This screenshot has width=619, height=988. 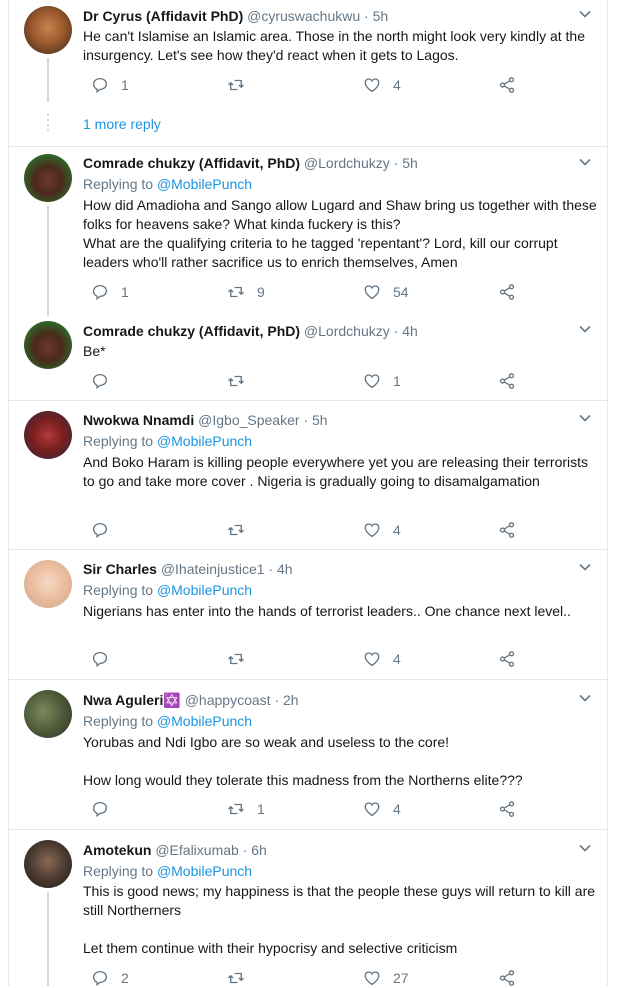 What do you see at coordinates (303, 530) in the screenshot?
I see `tweet-actions: 4` at bounding box center [303, 530].